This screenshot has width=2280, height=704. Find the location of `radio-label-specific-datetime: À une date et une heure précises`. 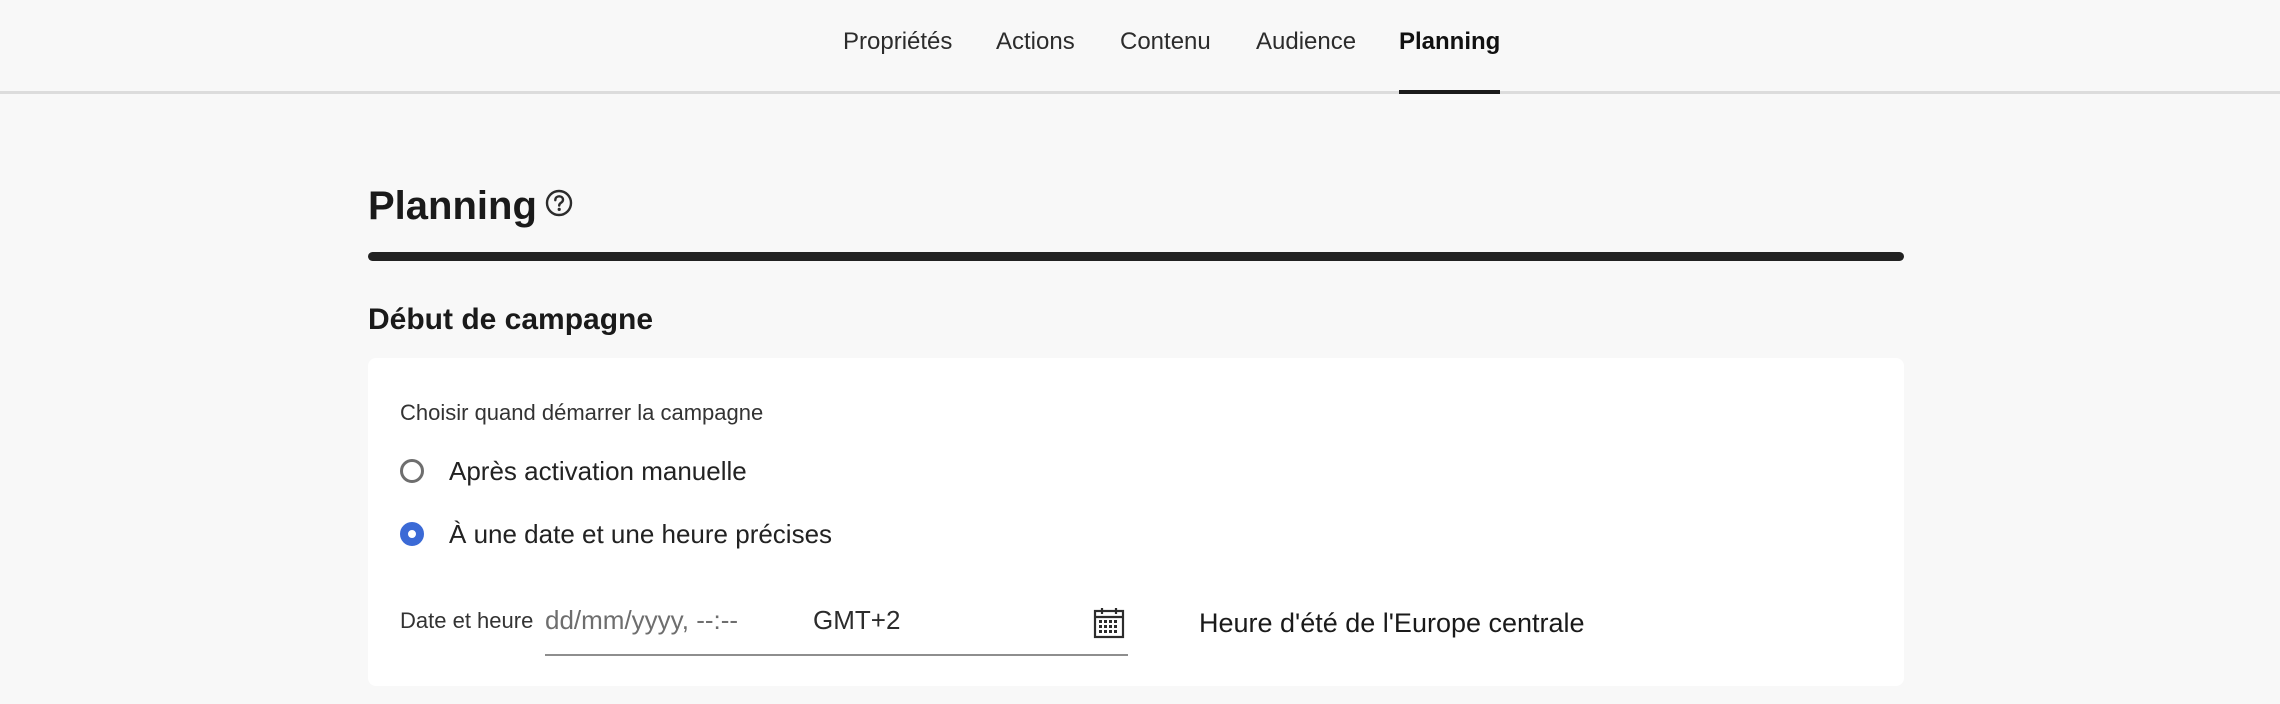

radio-label-specific-datetime: À une date et une heure précises is located at coordinates (641, 534).